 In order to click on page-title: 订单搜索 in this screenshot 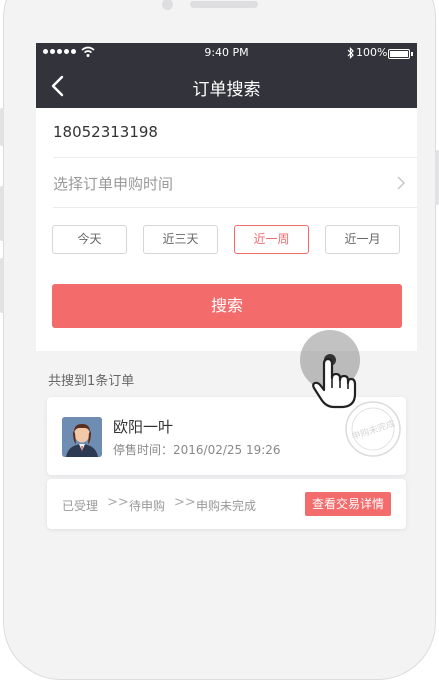, I will do `click(226, 90)`.